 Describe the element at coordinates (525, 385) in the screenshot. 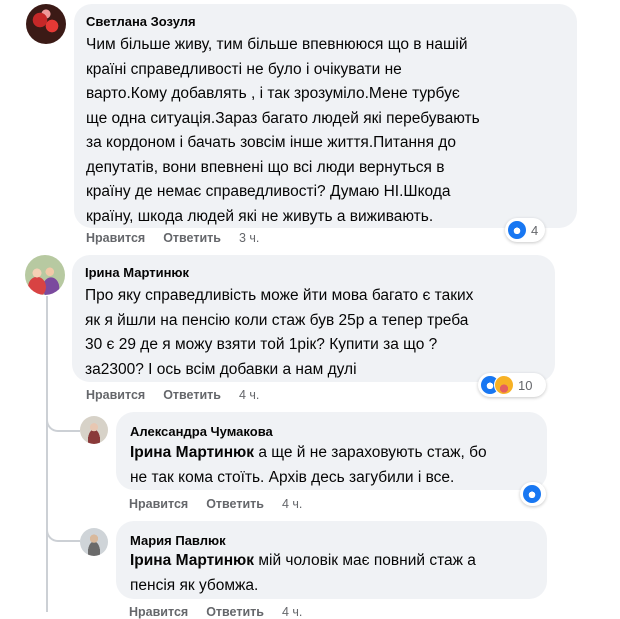

I see `reaction-count: 10` at that location.